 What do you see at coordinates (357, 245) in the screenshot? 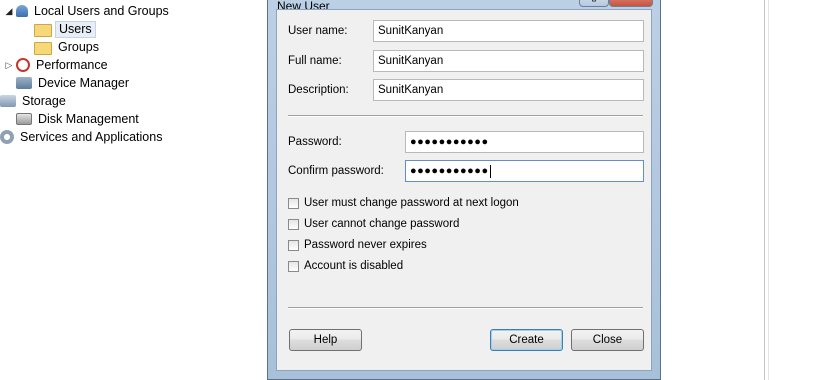
I see `password-never-expires-checkbox: Password never expires` at bounding box center [357, 245].